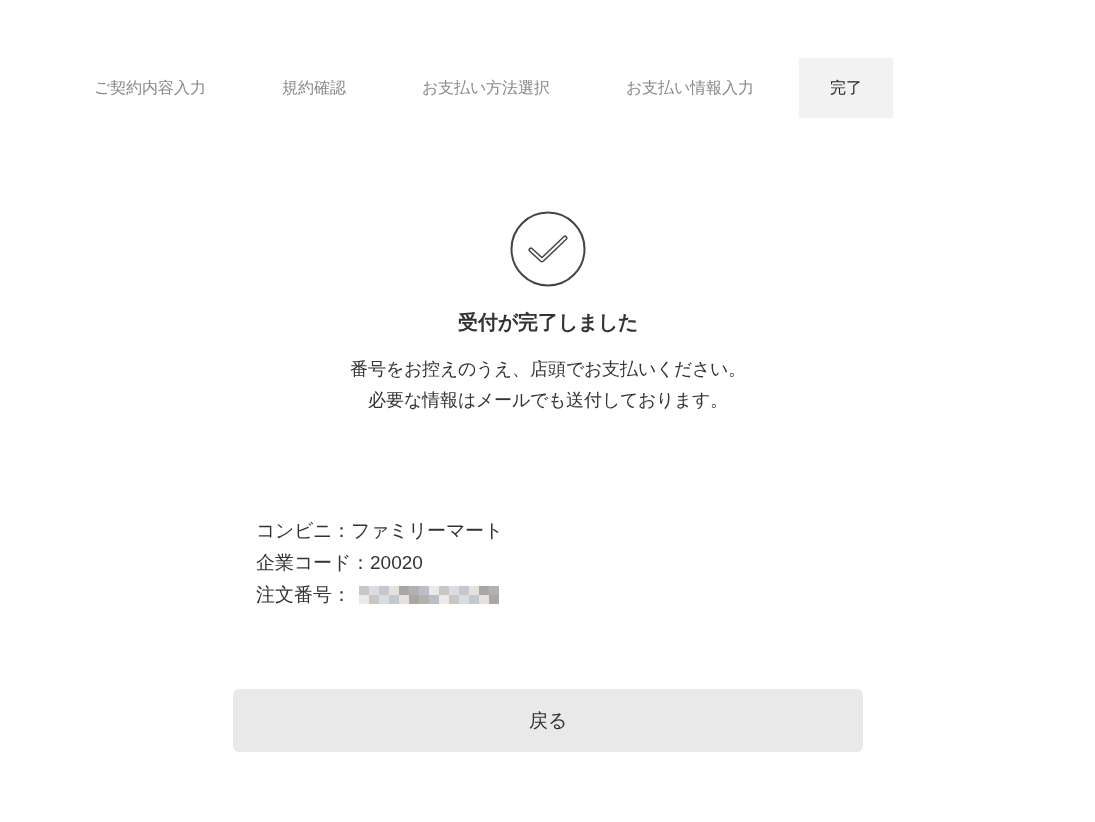 The height and width of the screenshot is (822, 1095). Describe the element at coordinates (396, 563) in the screenshot. I see `detail-value: 20020` at that location.